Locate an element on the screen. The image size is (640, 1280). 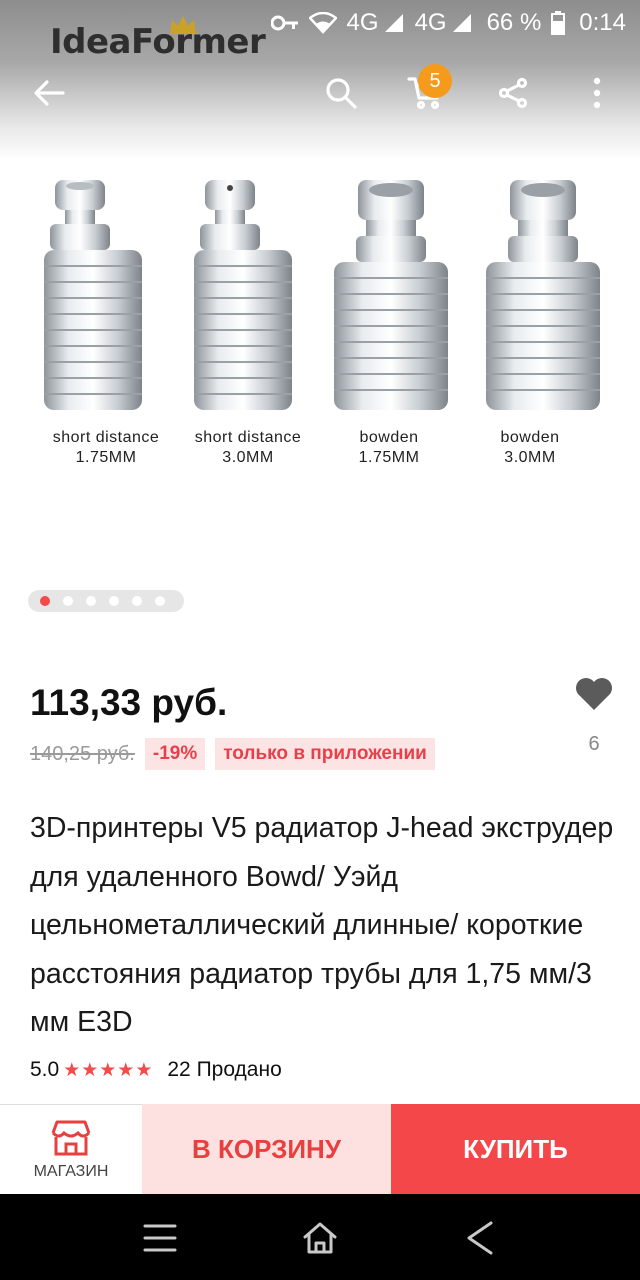
image-caption: short distance 3.0MM is located at coordinates (248, 448).